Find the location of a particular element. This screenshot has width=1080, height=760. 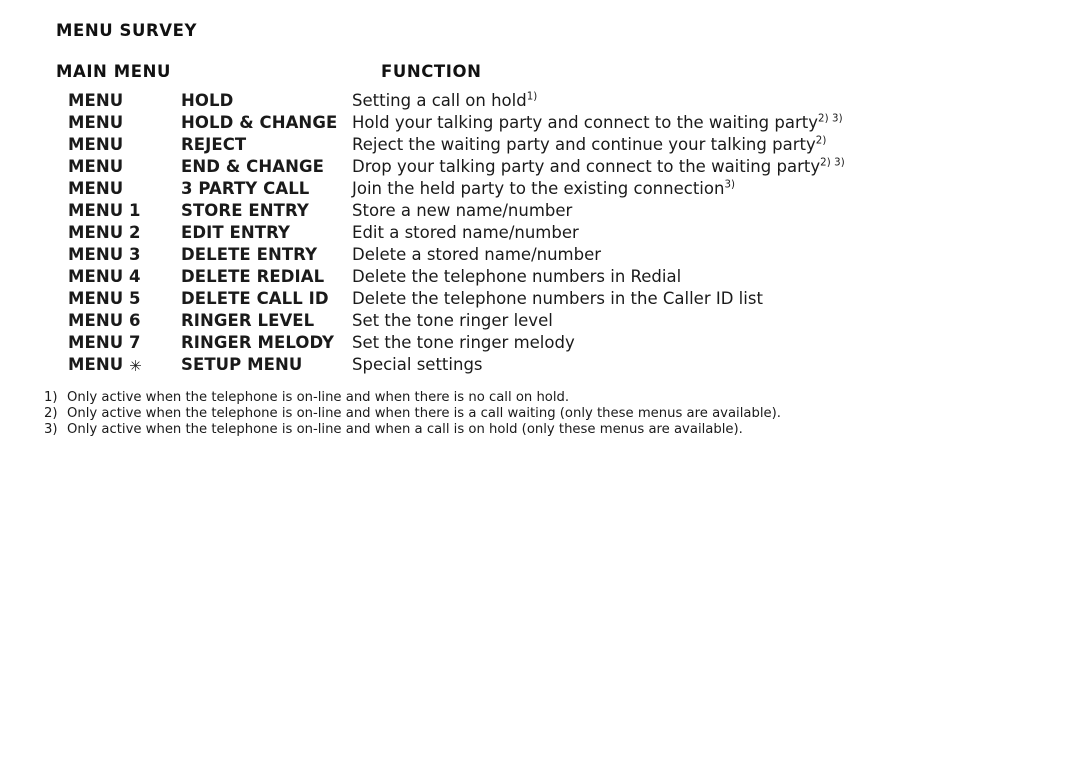

menu-key-cell: MENU ✳ is located at coordinates (118, 366).